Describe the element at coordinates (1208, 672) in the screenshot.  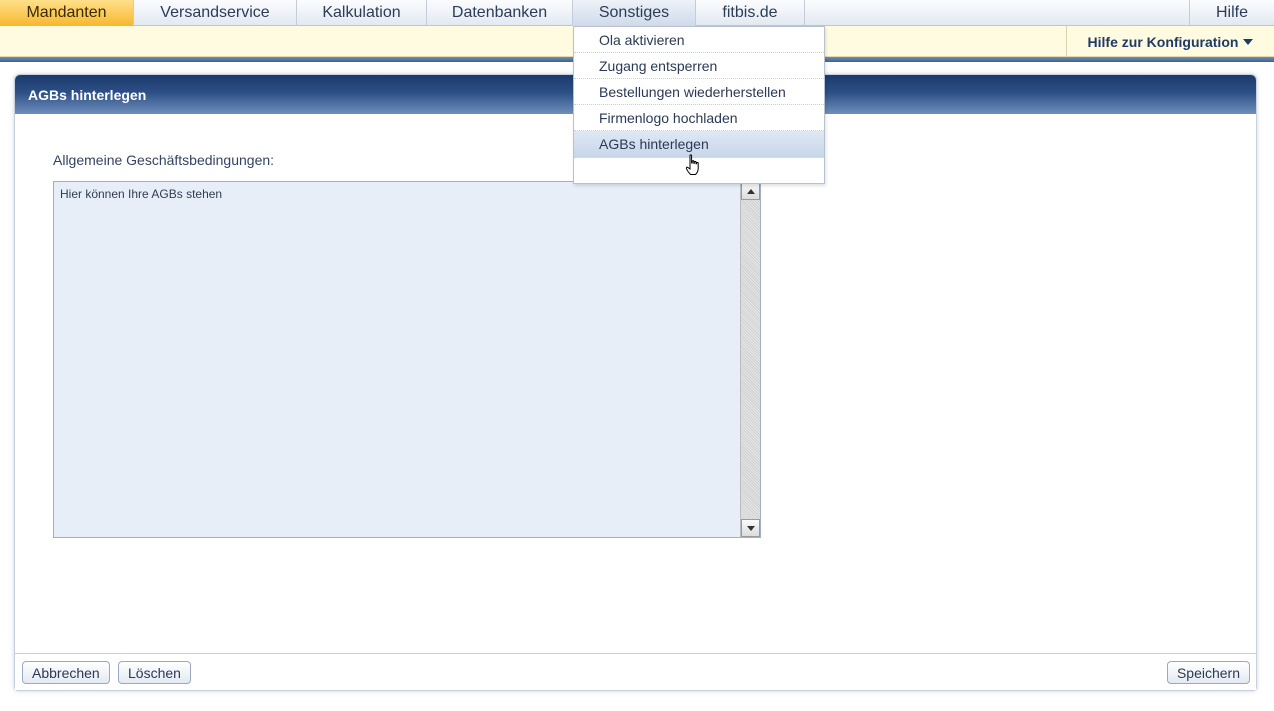
I see `save-button: Speichern` at that location.